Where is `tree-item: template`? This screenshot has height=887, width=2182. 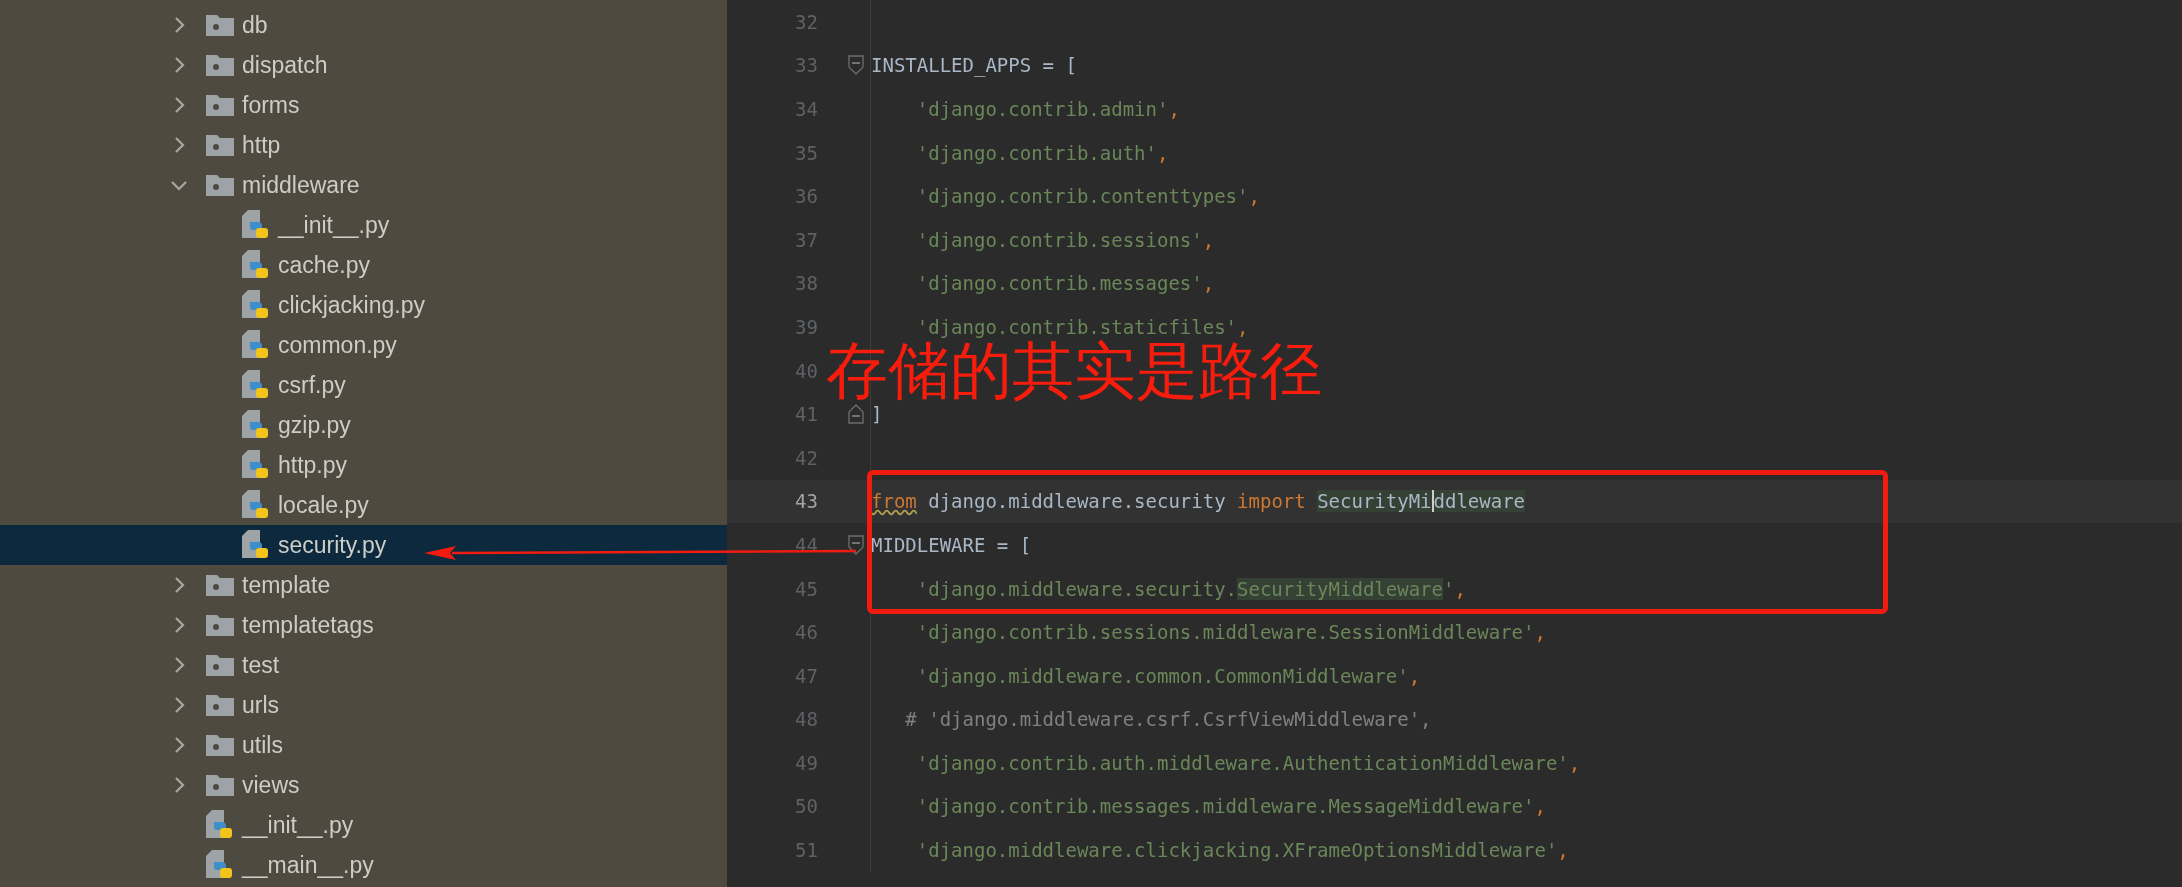 tree-item: template is located at coordinates (363, 585).